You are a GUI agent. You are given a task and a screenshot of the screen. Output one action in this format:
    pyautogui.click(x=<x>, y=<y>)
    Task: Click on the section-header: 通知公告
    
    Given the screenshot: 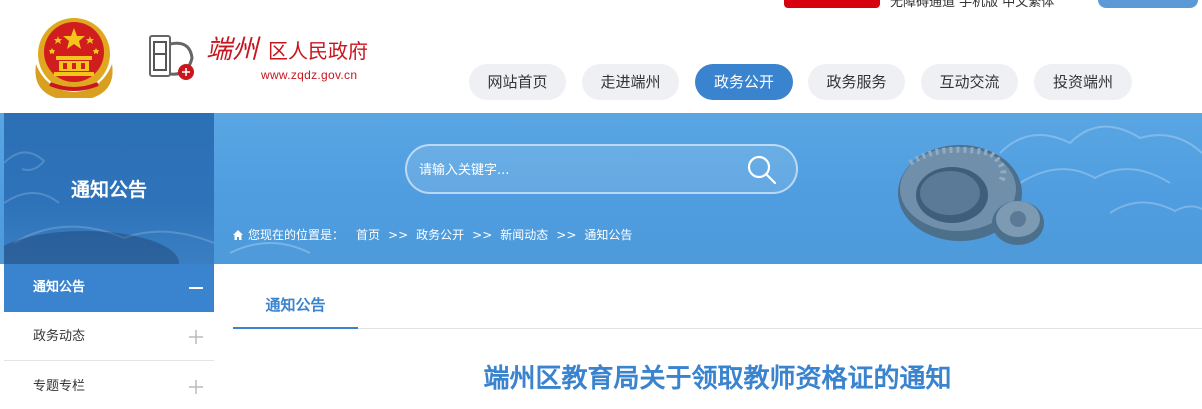 What is the action you would take?
    pyautogui.click(x=109, y=188)
    